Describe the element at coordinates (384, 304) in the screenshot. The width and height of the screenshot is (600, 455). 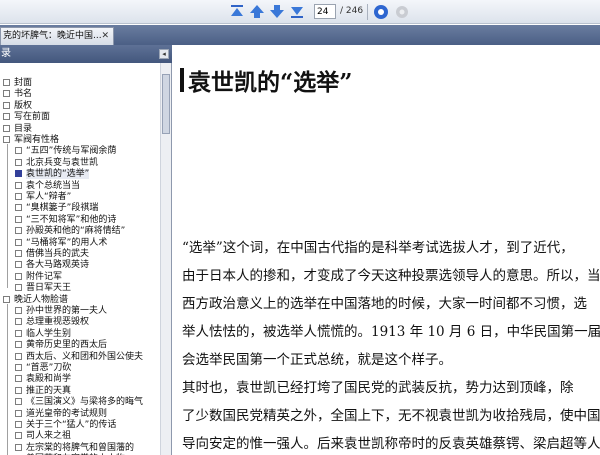
I see `text-line: 西方政治意义上的选举在中国落地的时候，大家一时间都不习惯，选` at that location.